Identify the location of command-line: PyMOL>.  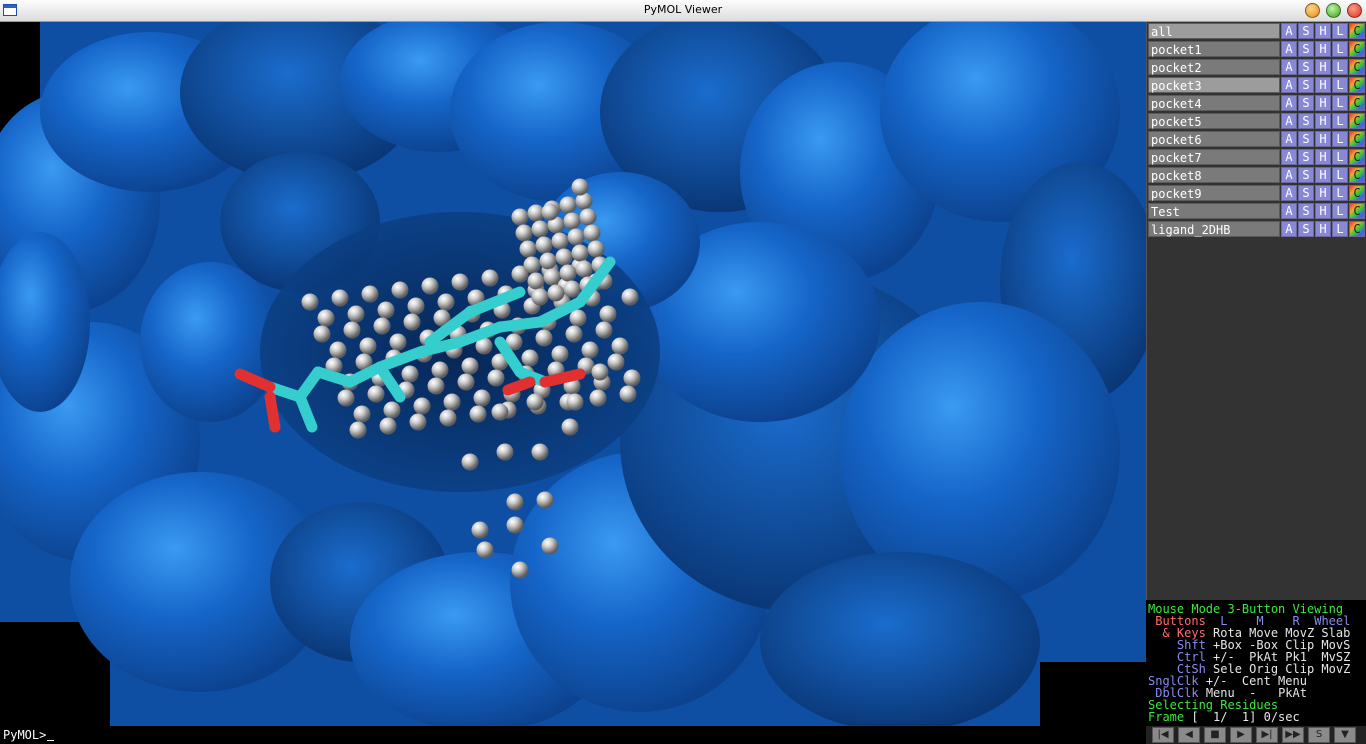
(573, 735).